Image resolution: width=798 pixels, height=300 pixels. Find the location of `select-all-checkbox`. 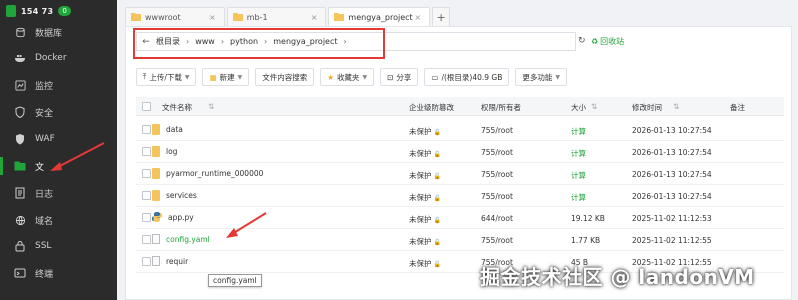

select-all-checkbox is located at coordinates (146, 106).